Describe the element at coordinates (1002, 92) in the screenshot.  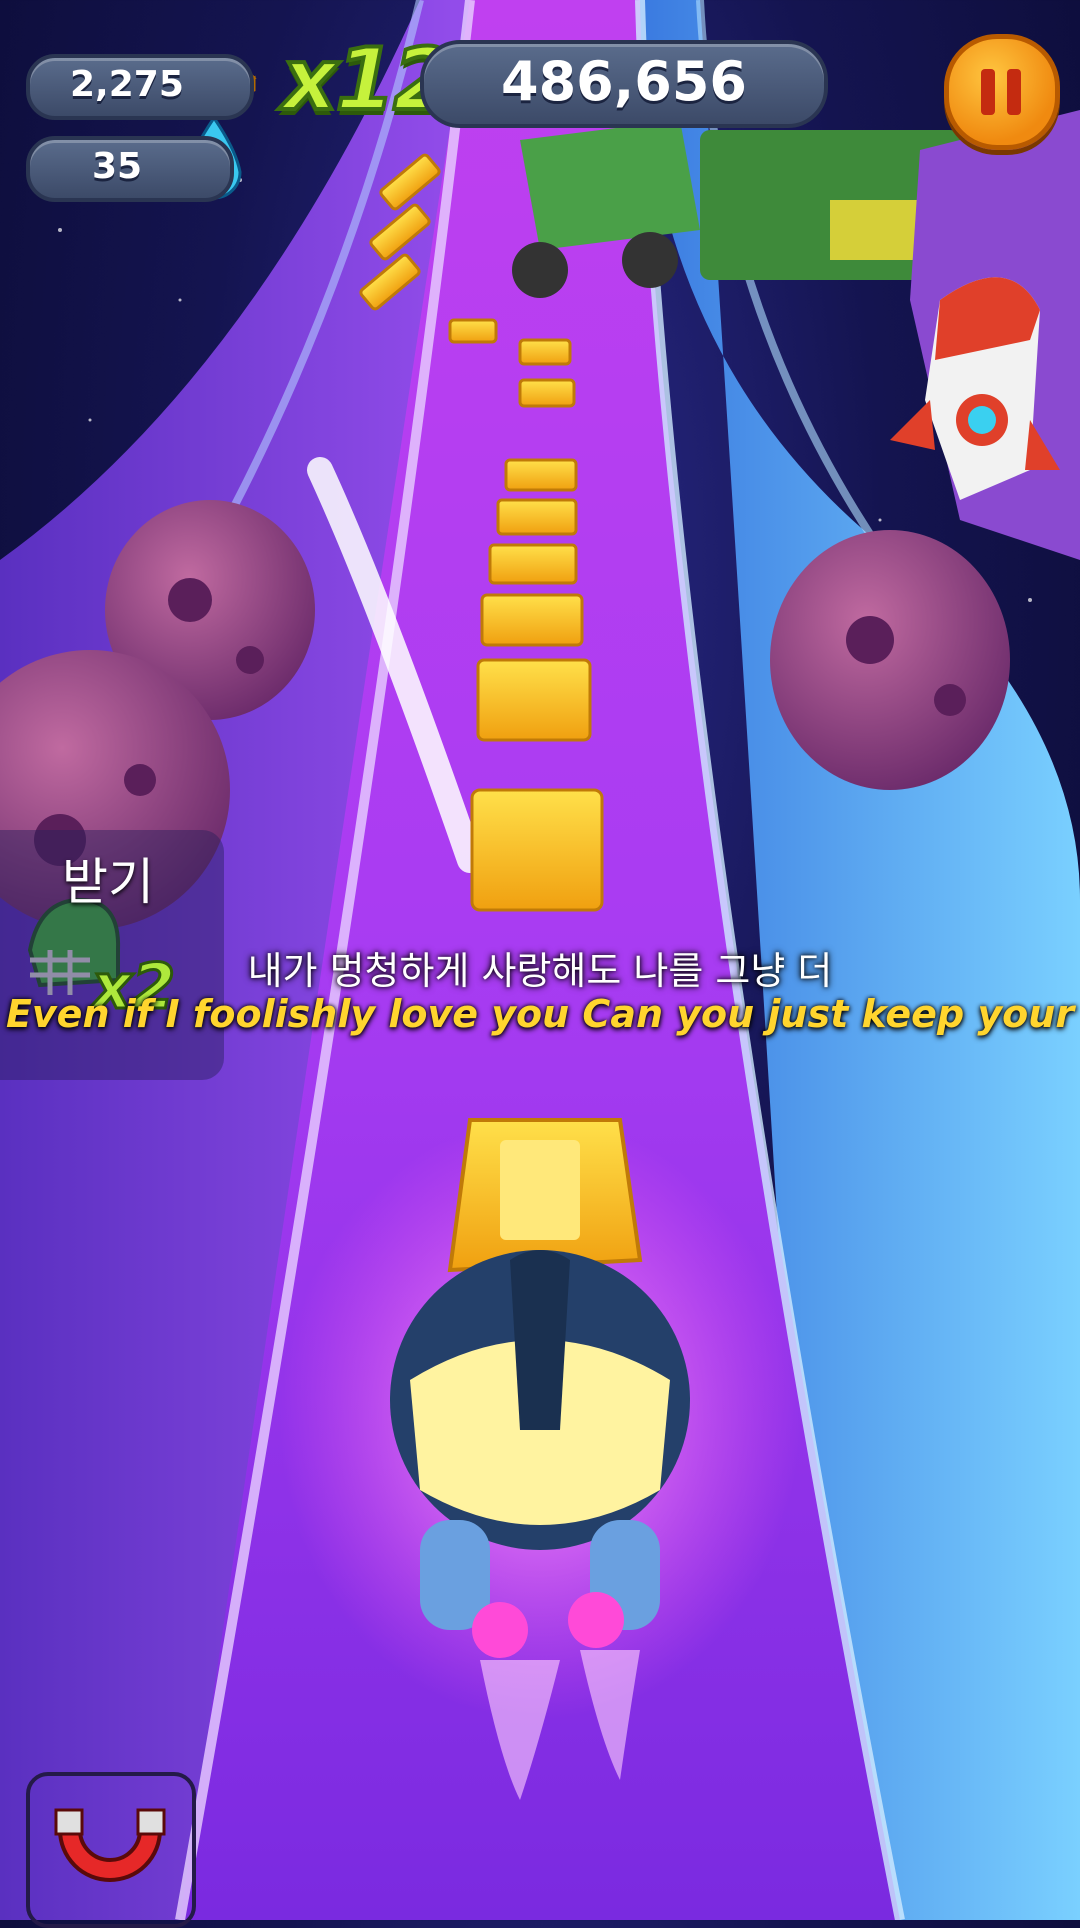
I see `pause-button` at that location.